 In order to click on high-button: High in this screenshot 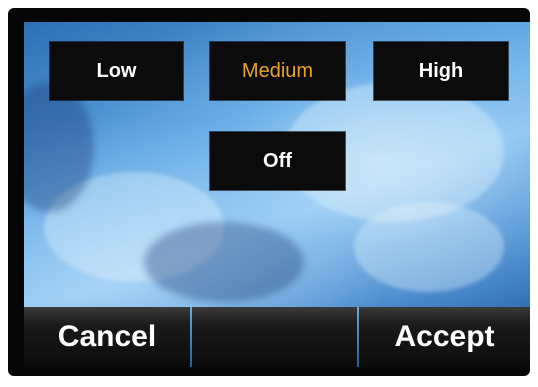, I will do `click(441, 71)`.